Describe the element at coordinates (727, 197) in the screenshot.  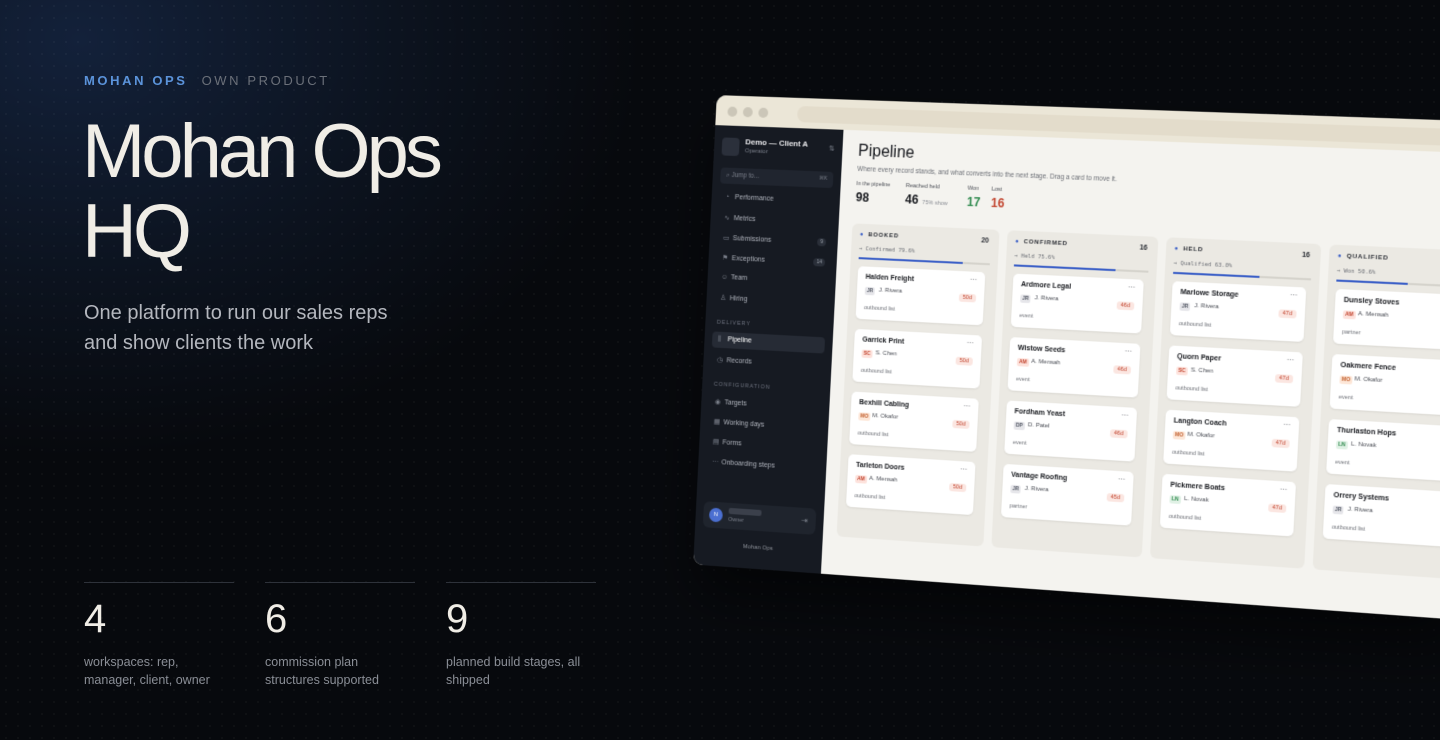
I see `gauge-icon: ◔` at that location.